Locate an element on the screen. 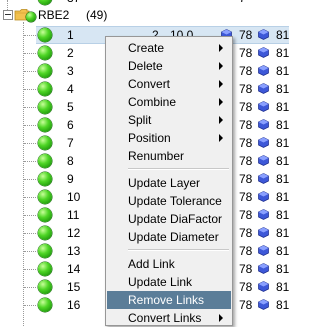 This screenshot has height=327, width=320. row-name: 11 is located at coordinates (73, 215).